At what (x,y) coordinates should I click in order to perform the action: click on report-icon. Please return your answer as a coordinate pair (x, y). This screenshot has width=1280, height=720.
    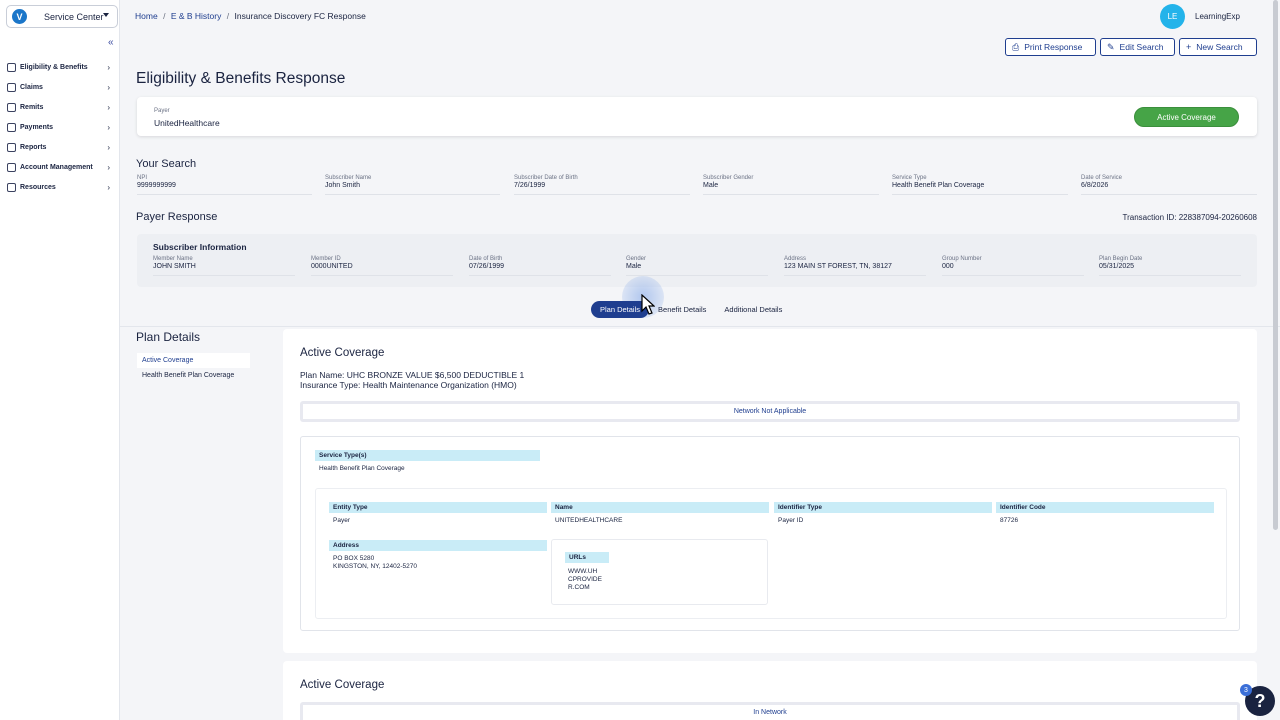
    Looking at the image, I should click on (11, 147).